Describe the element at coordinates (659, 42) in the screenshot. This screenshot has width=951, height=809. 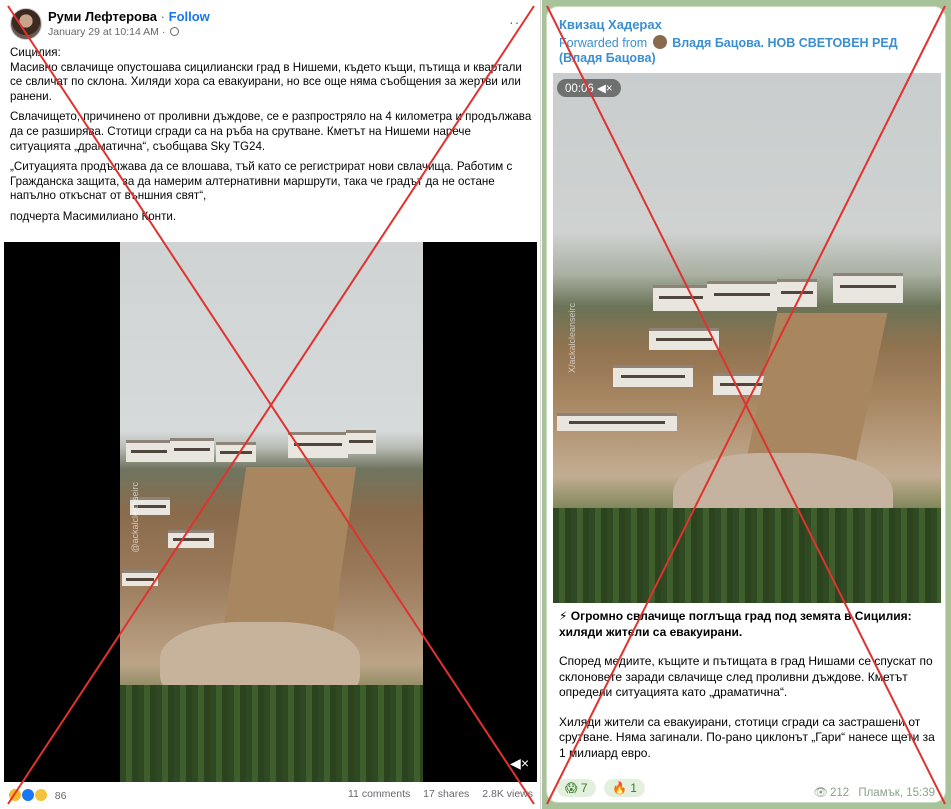
I see `forwarded-avatar` at that location.